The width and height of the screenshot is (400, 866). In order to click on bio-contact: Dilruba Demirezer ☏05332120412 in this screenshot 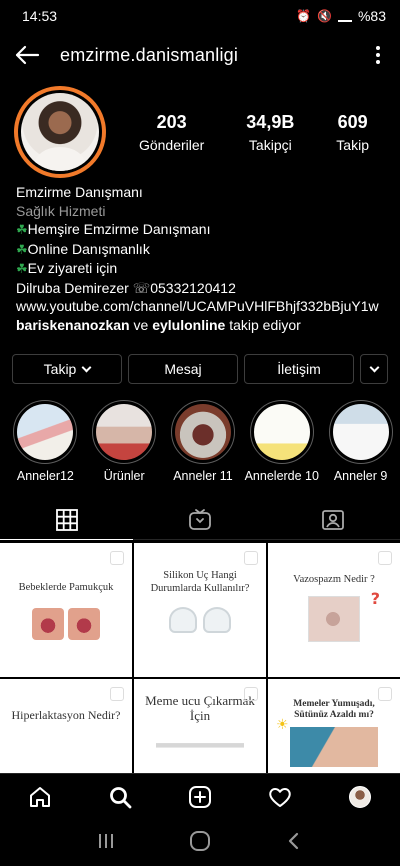, I will do `click(204, 288)`.